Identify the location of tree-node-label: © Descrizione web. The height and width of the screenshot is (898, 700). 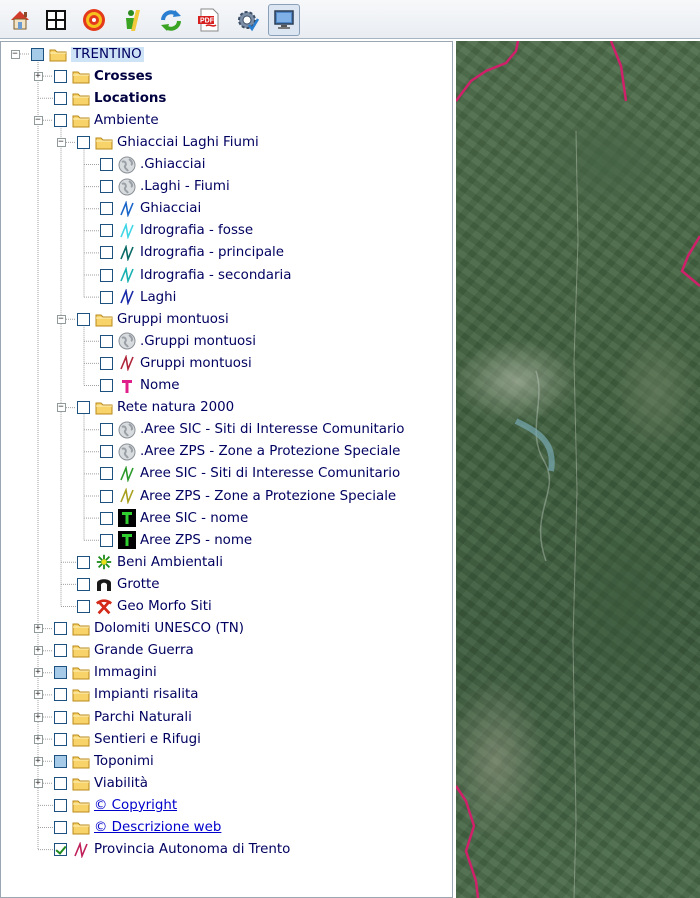
(157, 827).